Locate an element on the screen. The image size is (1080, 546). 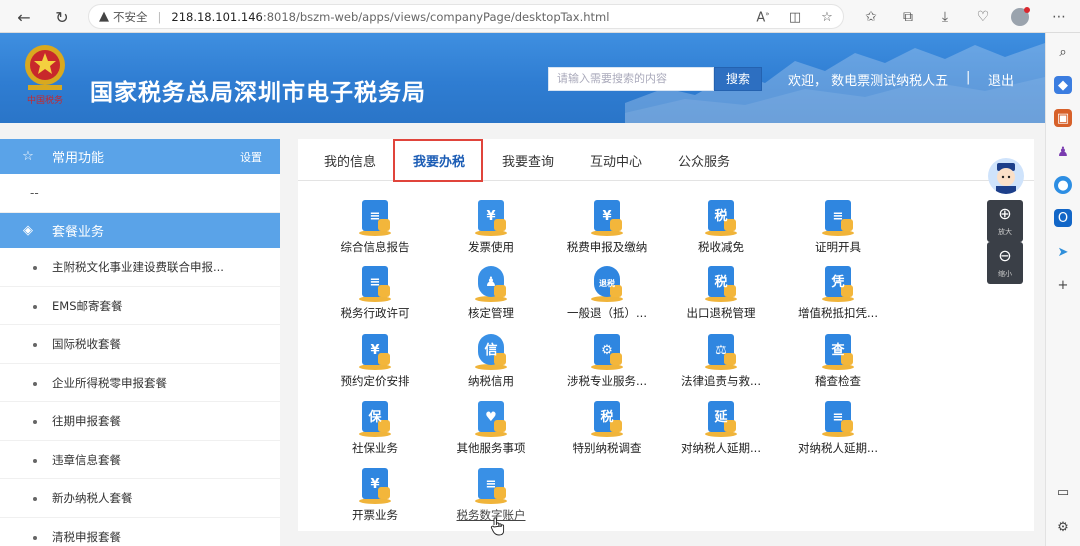
service-tile: 税出口退税管理 is located at coordinates (721, 292).